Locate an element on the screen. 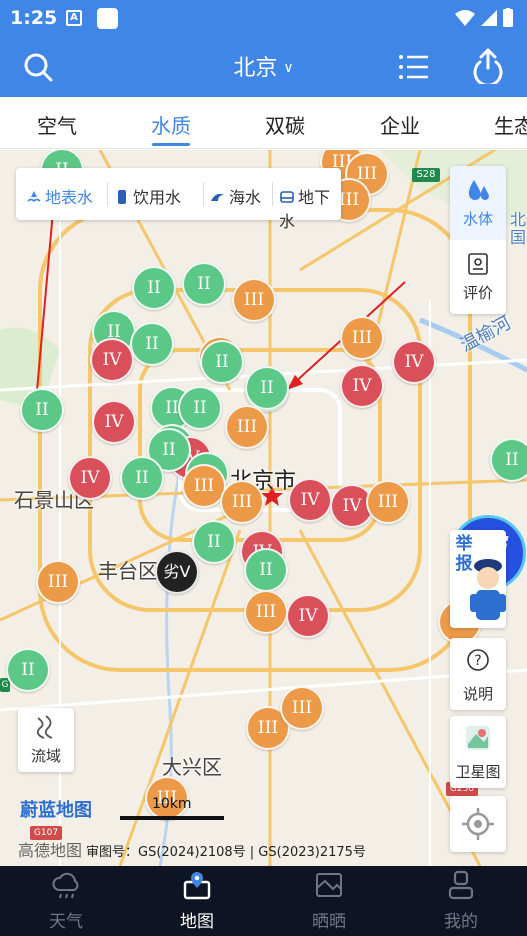 The height and width of the screenshot is (936, 527). nav-map: 地图 is located at coordinates (197, 901).